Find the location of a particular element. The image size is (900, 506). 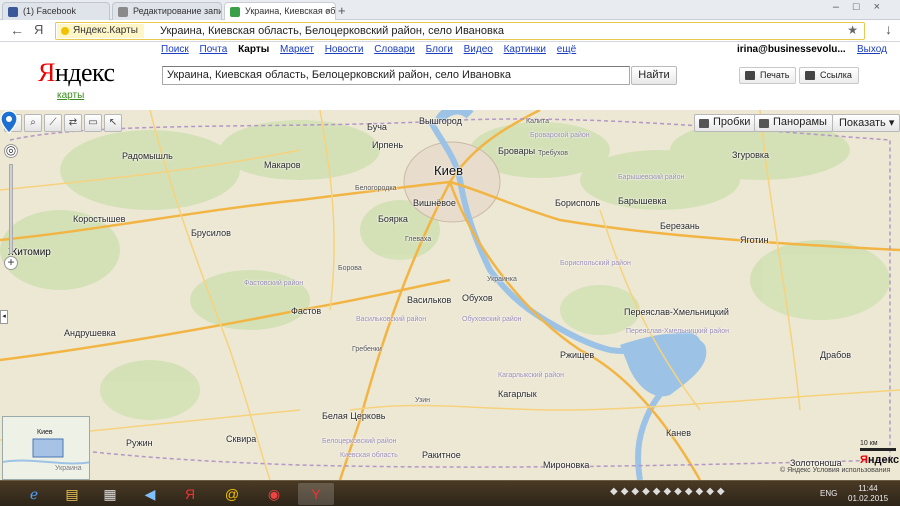

service-link-market: Маркет is located at coordinates (297, 49).